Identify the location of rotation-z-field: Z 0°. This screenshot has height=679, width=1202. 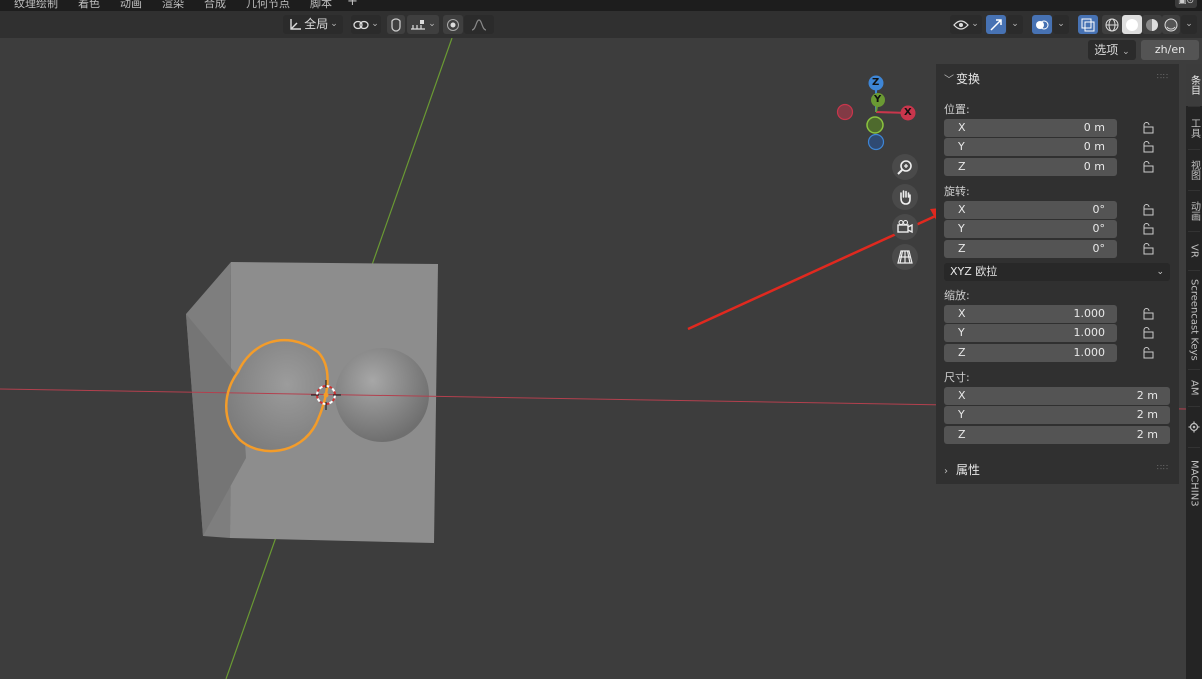
(1030, 249).